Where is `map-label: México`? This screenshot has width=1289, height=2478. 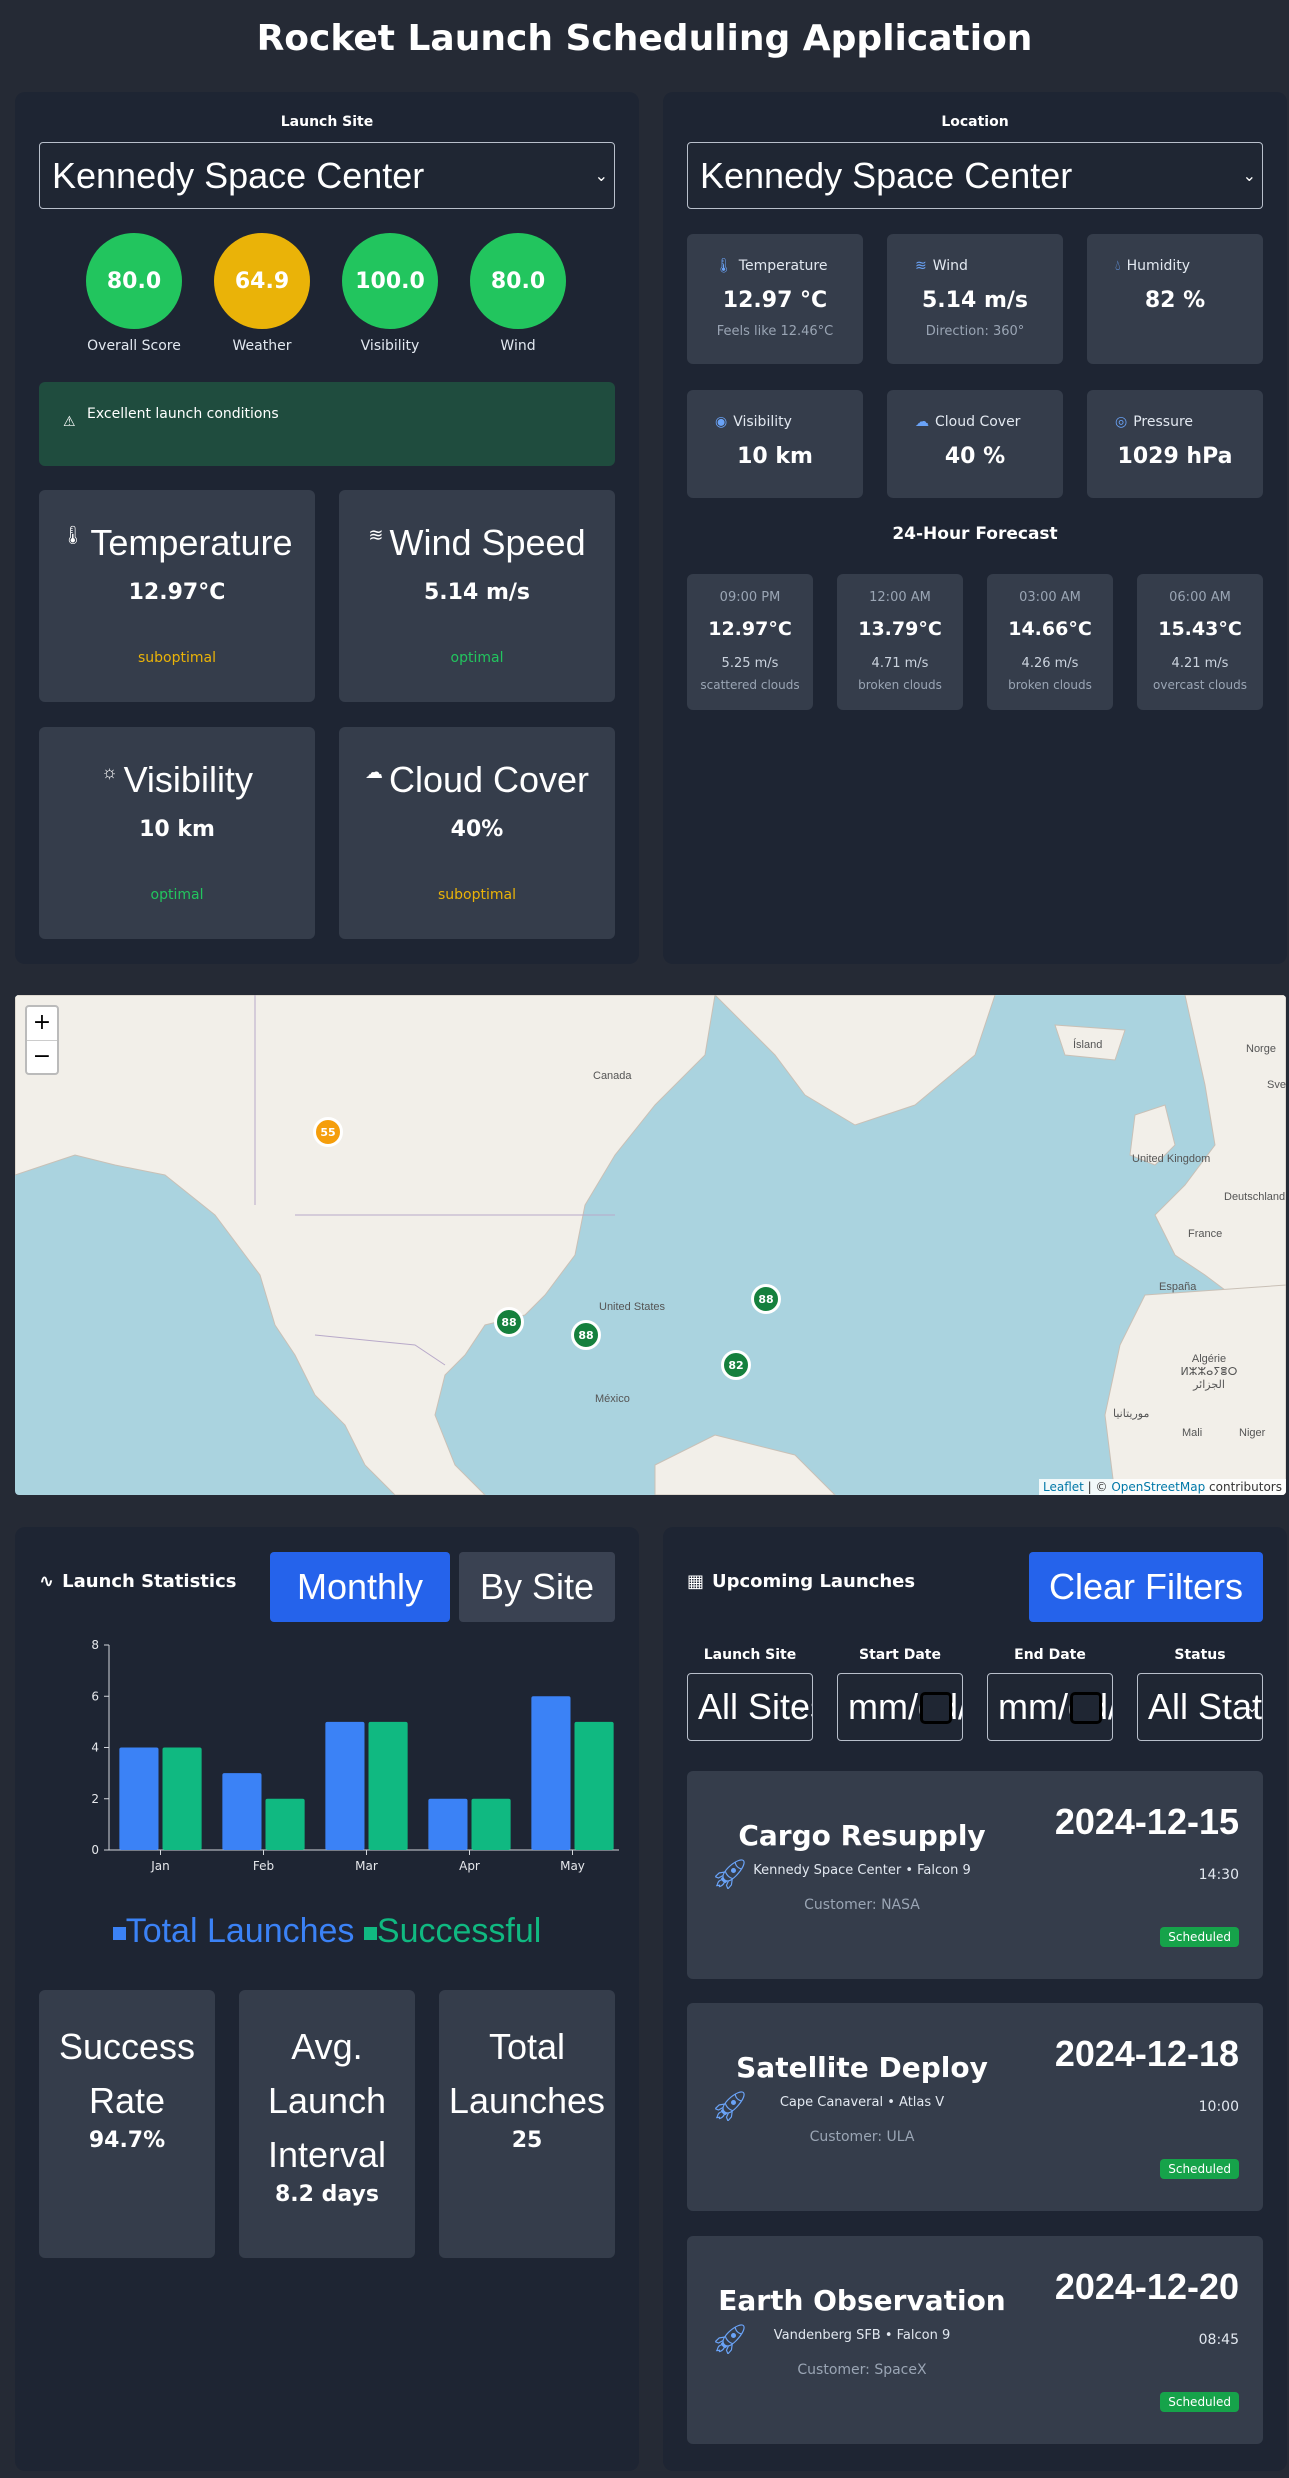 map-label: México is located at coordinates (612, 1399).